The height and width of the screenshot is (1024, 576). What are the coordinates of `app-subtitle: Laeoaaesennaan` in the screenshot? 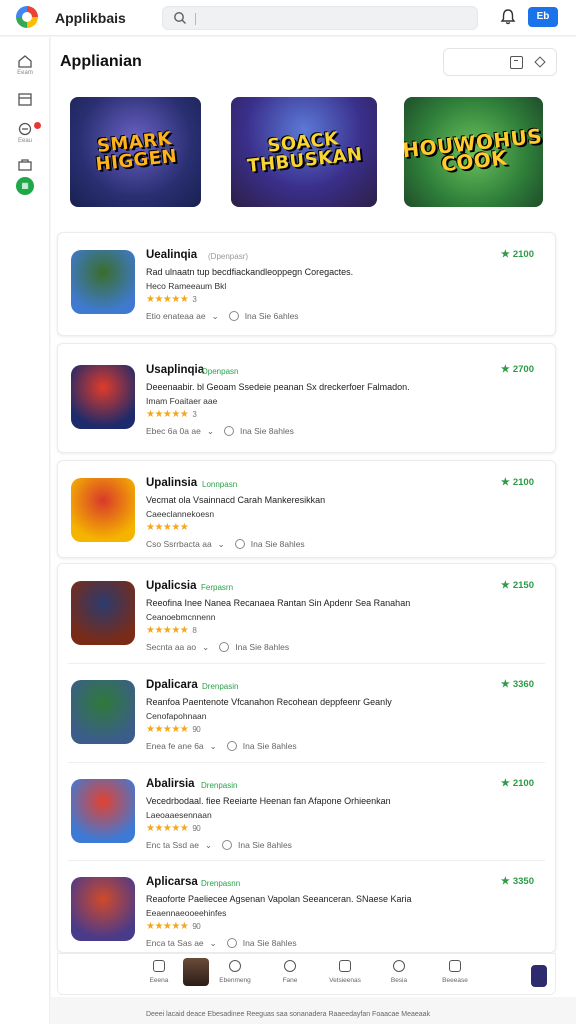 It's located at (179, 815).